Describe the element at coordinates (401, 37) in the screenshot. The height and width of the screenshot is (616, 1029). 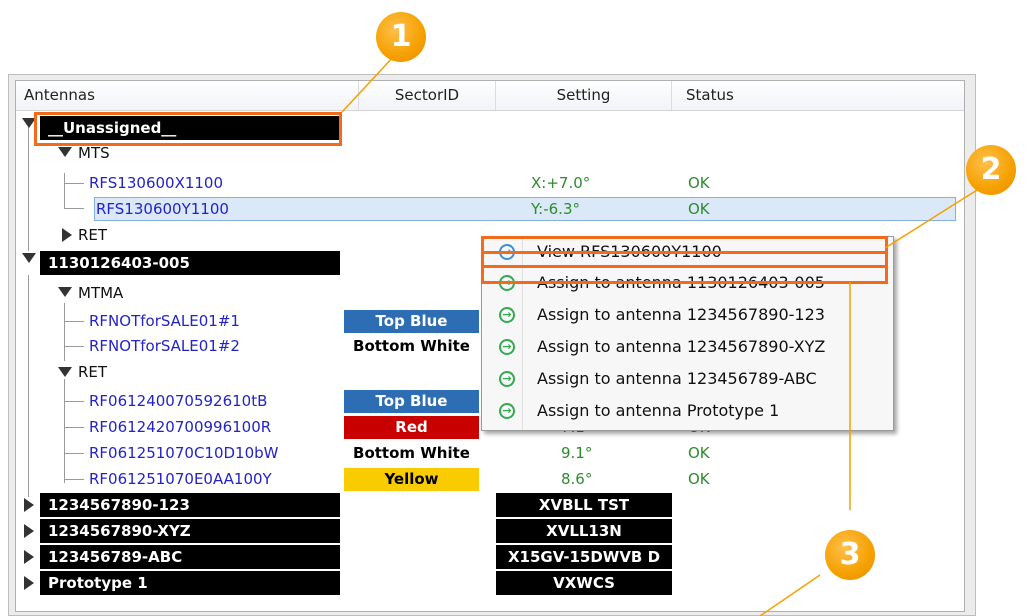
I see `callout-badge-1: 1` at that location.